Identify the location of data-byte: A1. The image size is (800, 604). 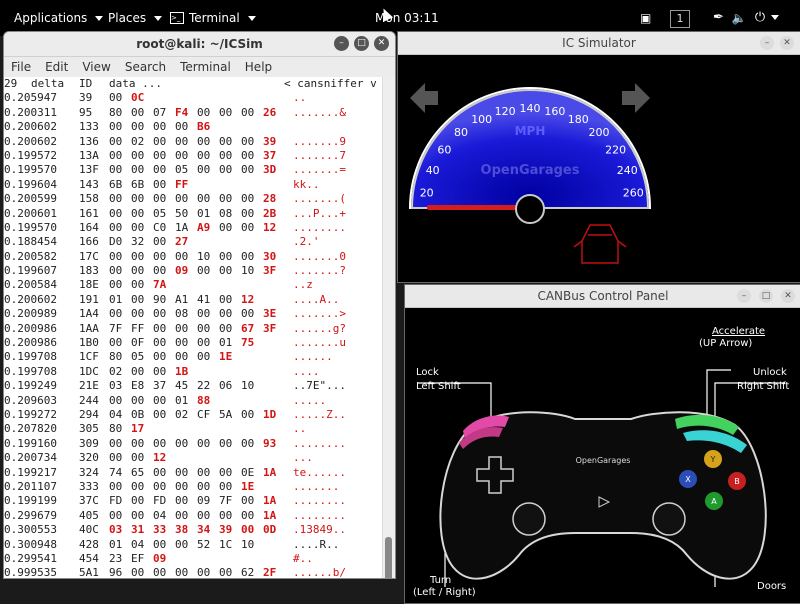
(182, 299).